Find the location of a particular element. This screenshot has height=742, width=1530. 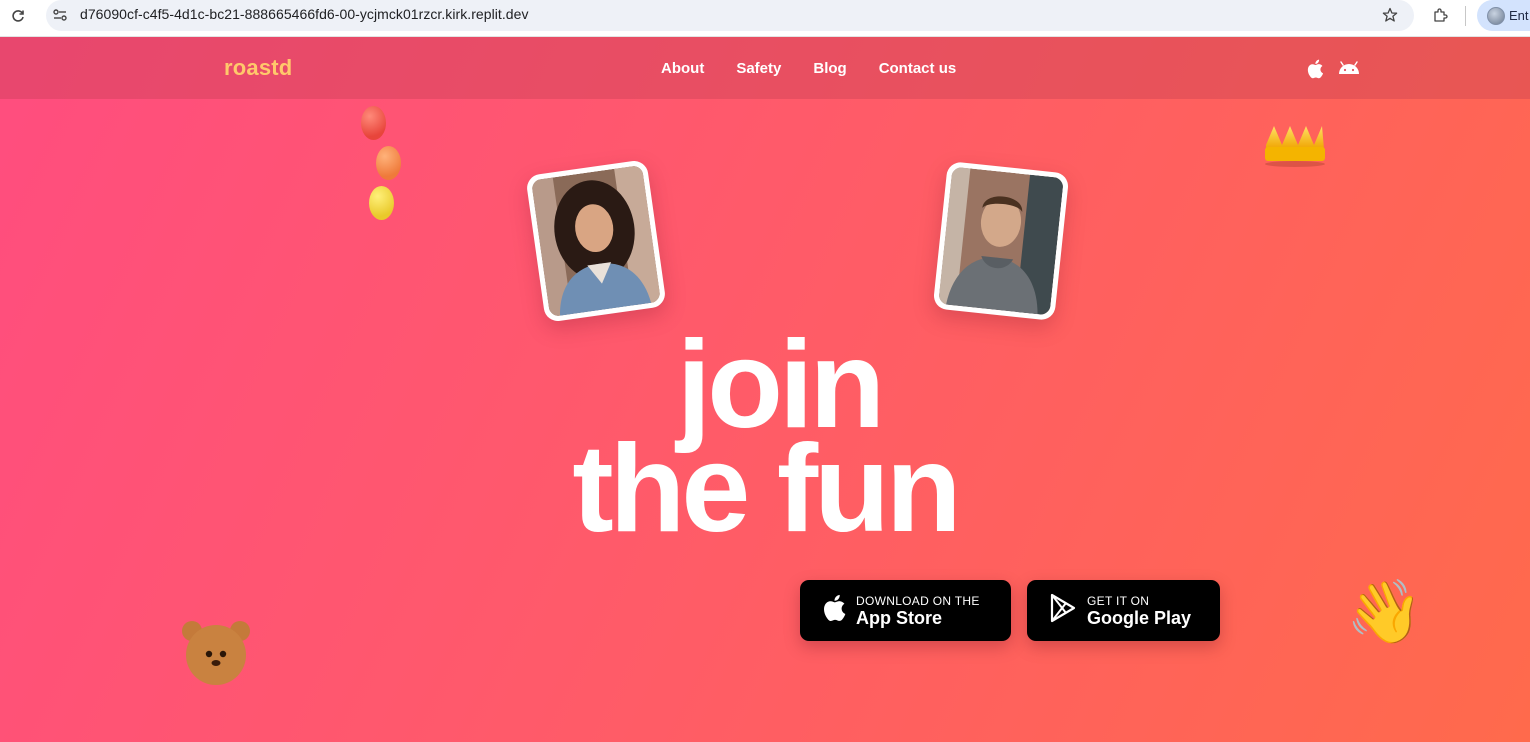

app-store-button: DOWNLOAD ON THE App Store is located at coordinates (905, 610).